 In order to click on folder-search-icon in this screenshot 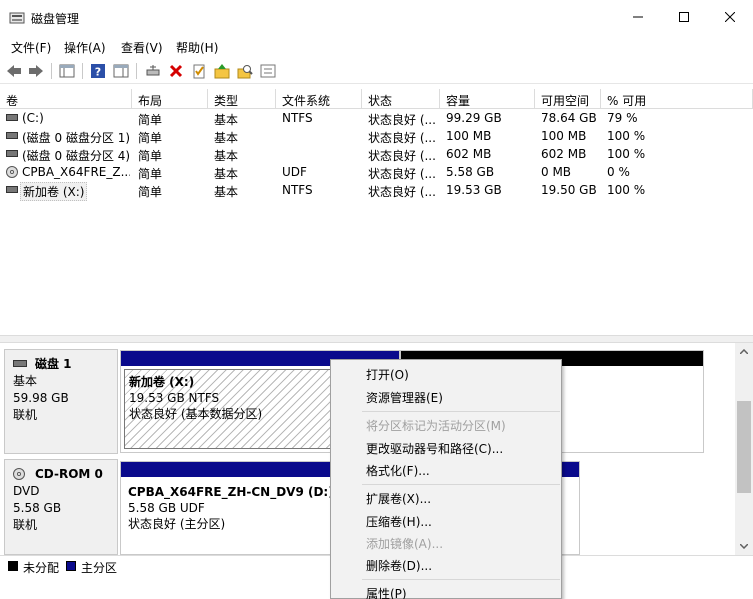, I will do `click(245, 72)`.